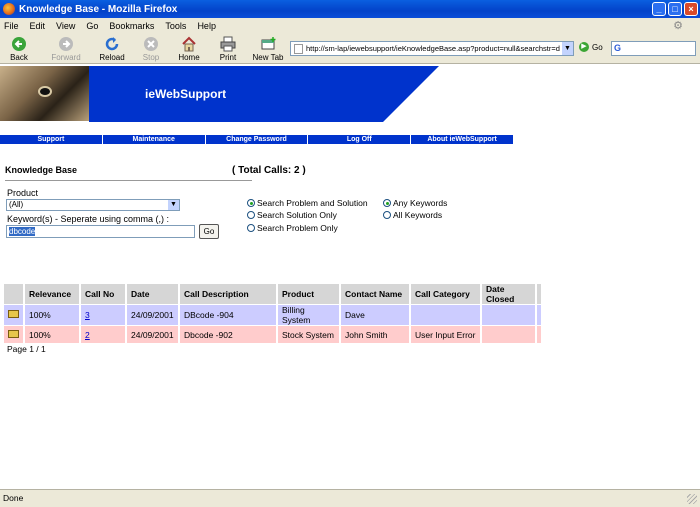  I want to click on nav-maintenance: Maintenance, so click(154, 139).